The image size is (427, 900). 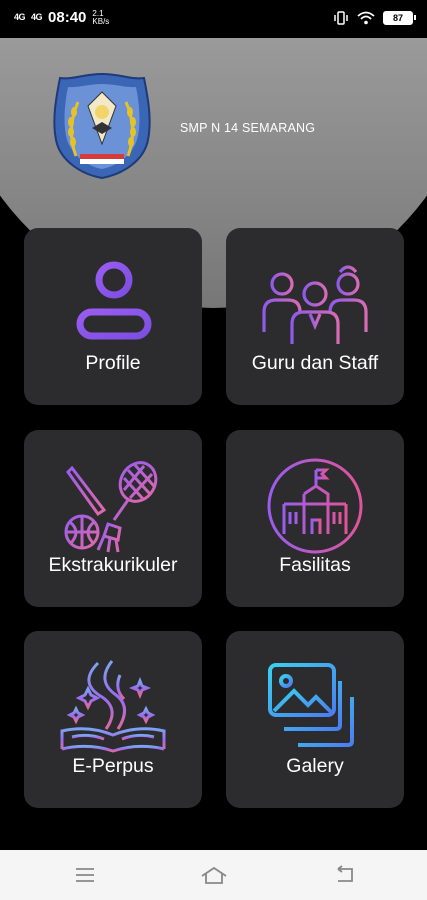 What do you see at coordinates (111, 507) in the screenshot?
I see `sports-icon` at bounding box center [111, 507].